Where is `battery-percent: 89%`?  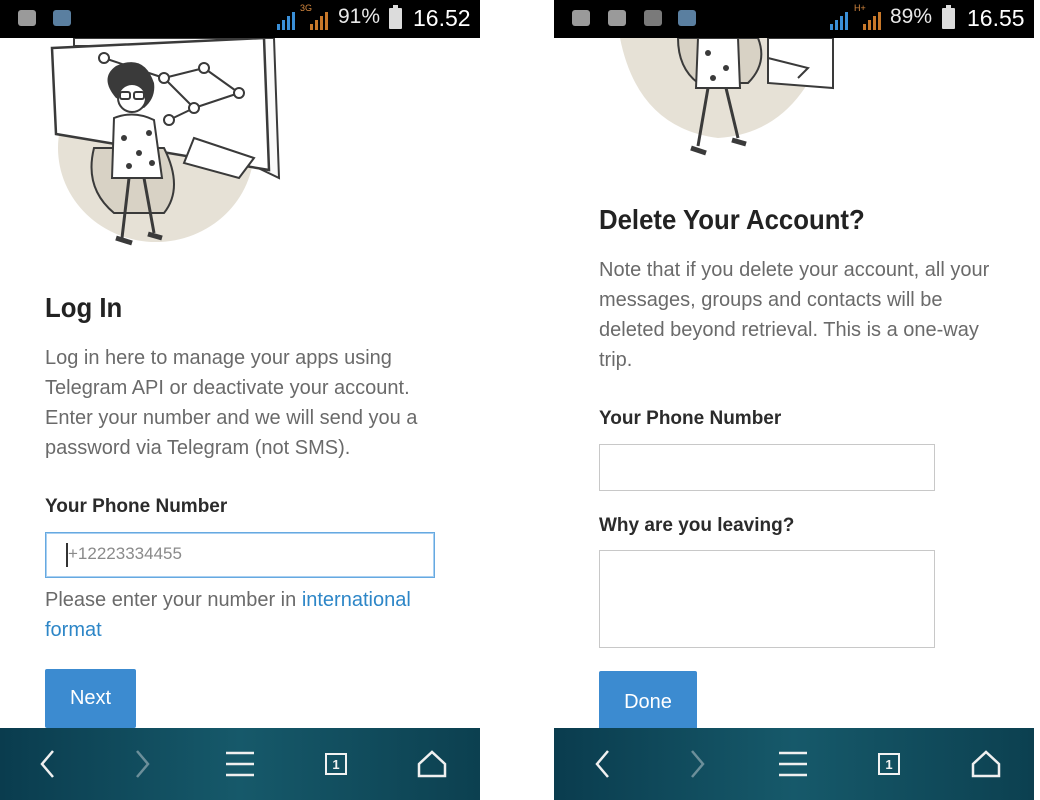 battery-percent: 89% is located at coordinates (911, 16).